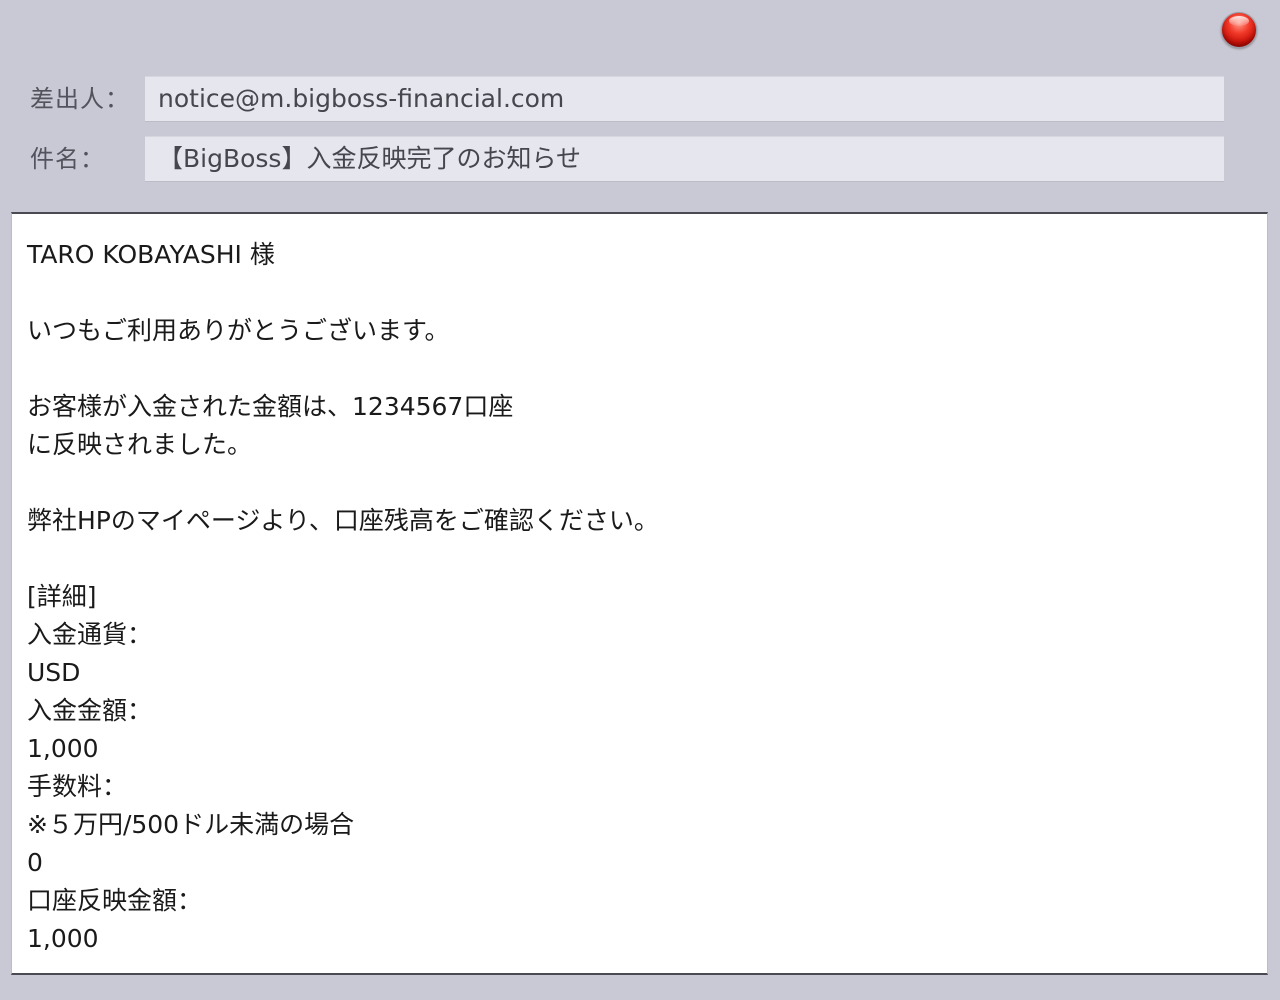 This screenshot has height=1000, width=1280. Describe the element at coordinates (684, 99) in the screenshot. I see `from-field: notice@m.bigboss-financial.com` at that location.